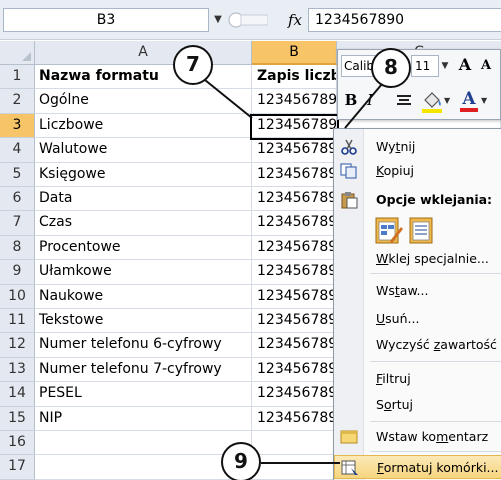 This screenshot has height=480, width=501. What do you see at coordinates (17, 126) in the screenshot?
I see `row-header: 3` at bounding box center [17, 126].